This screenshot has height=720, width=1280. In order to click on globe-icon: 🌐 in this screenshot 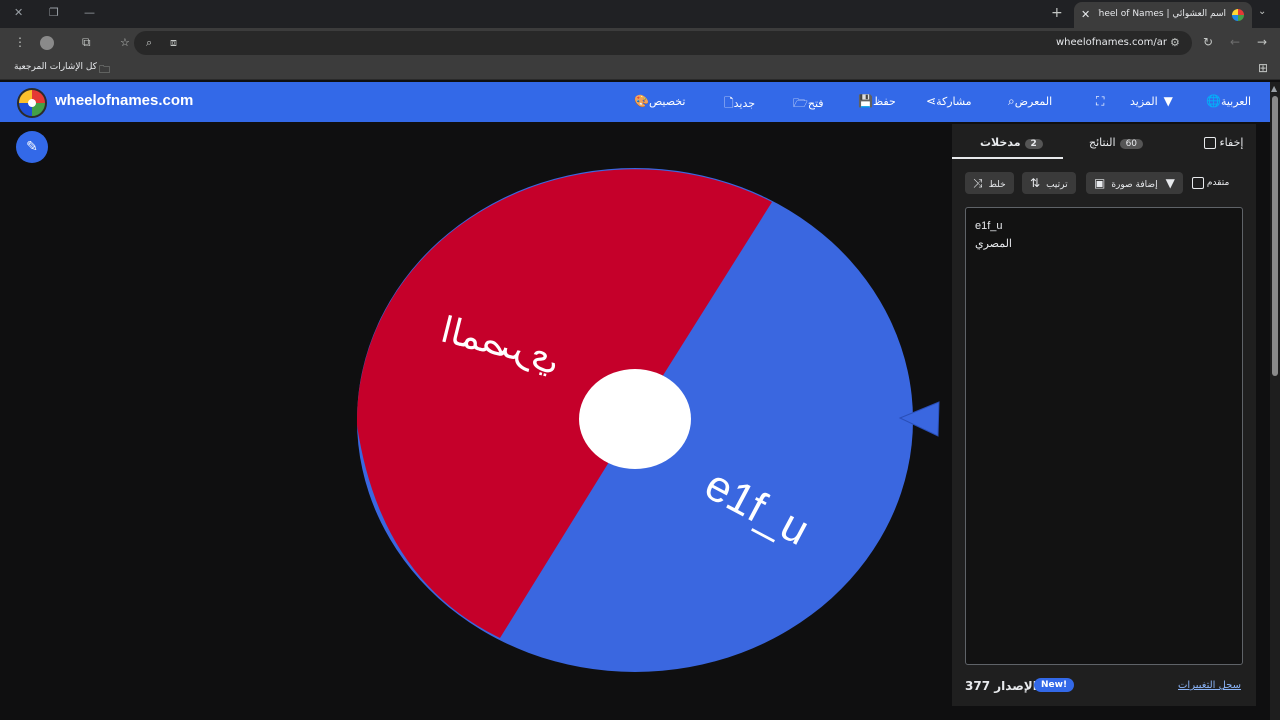, I will do `click(1213, 101)`.